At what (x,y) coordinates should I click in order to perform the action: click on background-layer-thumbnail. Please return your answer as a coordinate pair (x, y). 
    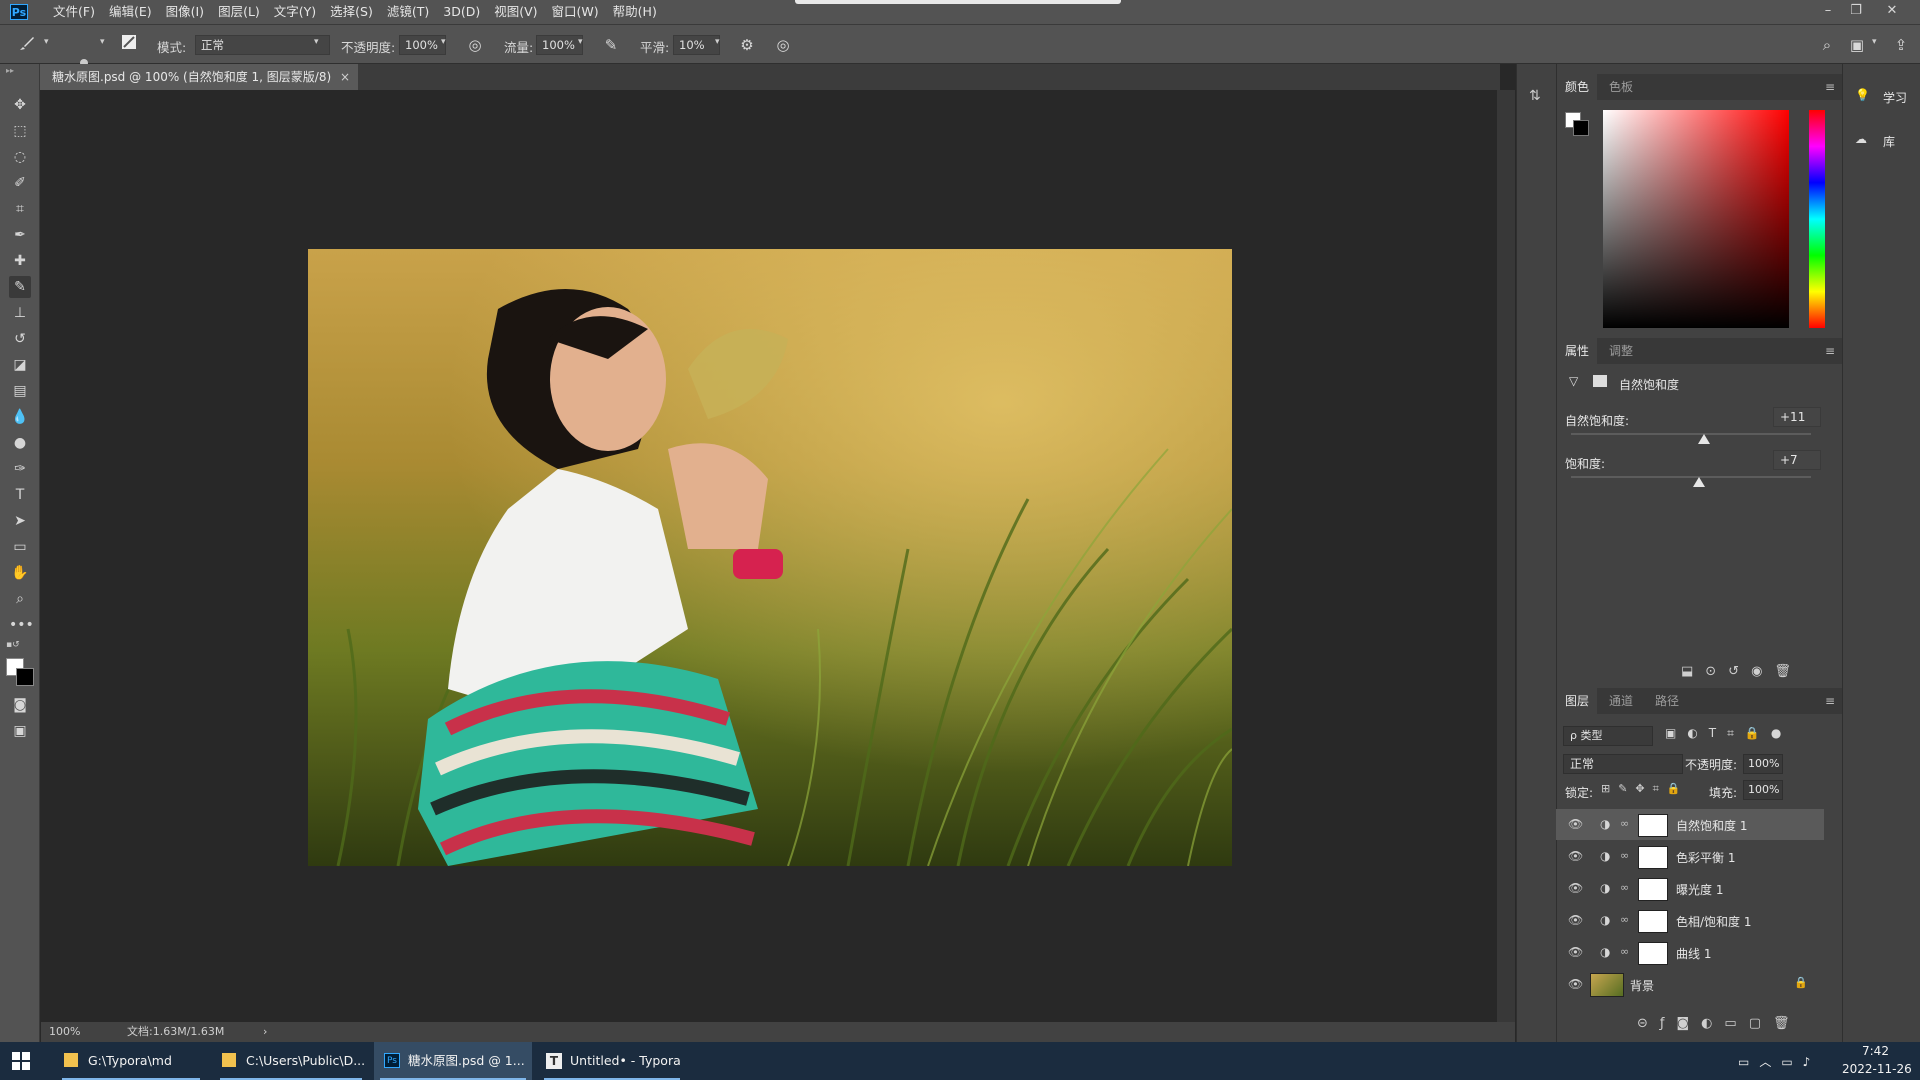
    Looking at the image, I should click on (1607, 985).